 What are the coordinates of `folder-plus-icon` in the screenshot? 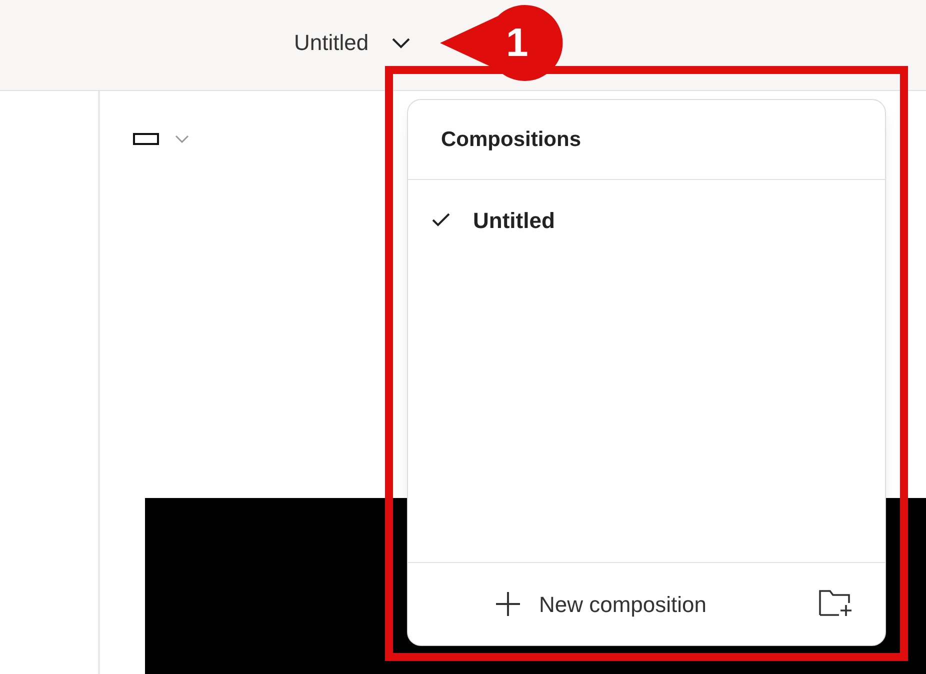 It's located at (836, 603).